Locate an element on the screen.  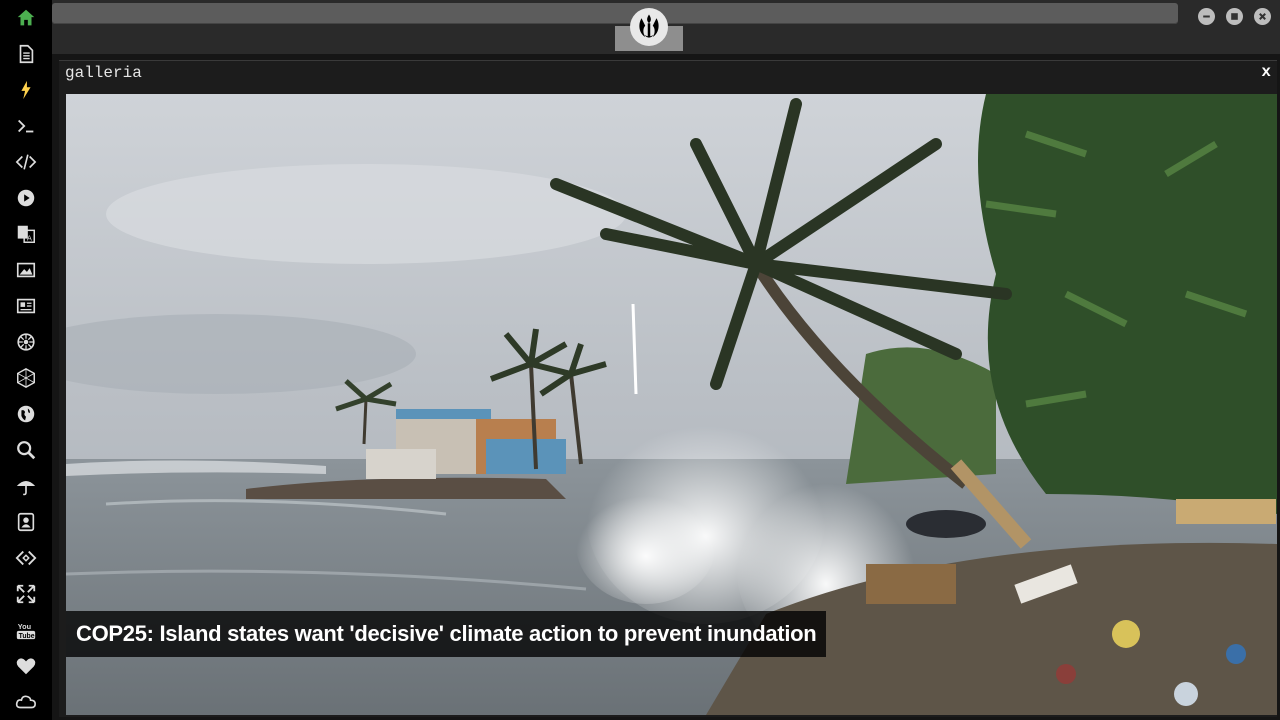
globe-icon is located at coordinates (26, 414).